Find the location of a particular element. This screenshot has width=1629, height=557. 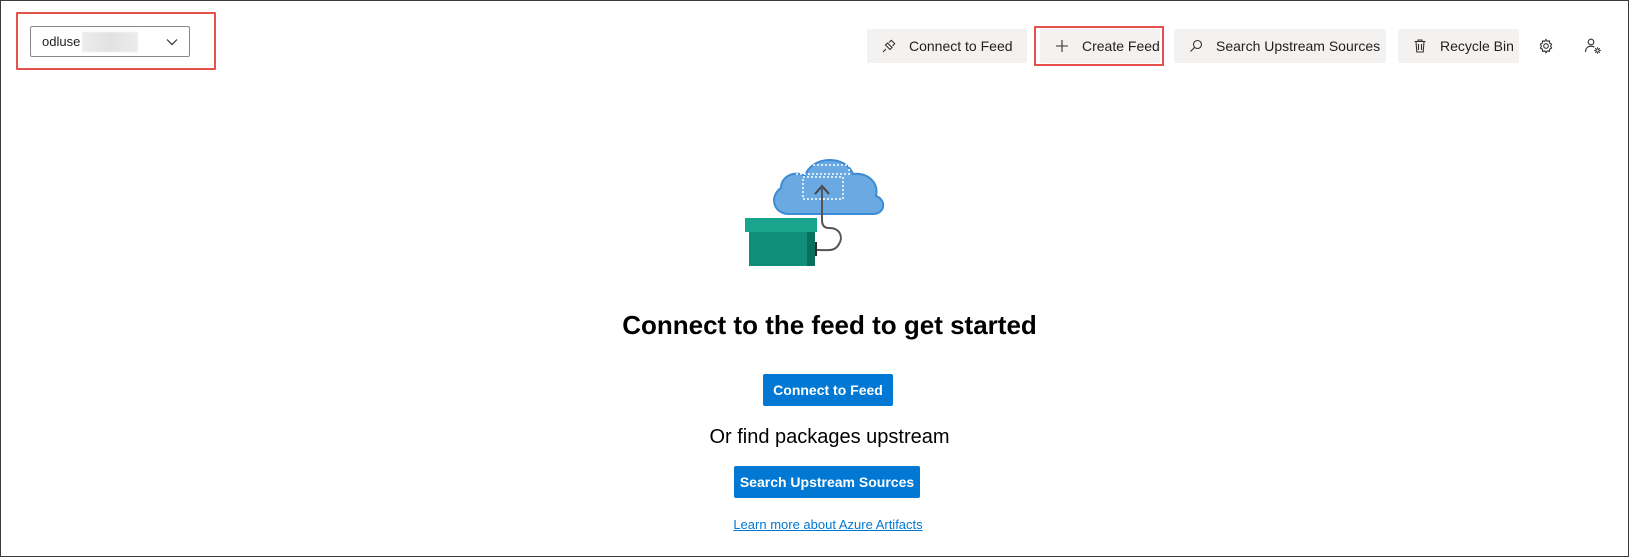

recycle-bin-button: Recycle Bin is located at coordinates (1458, 46).